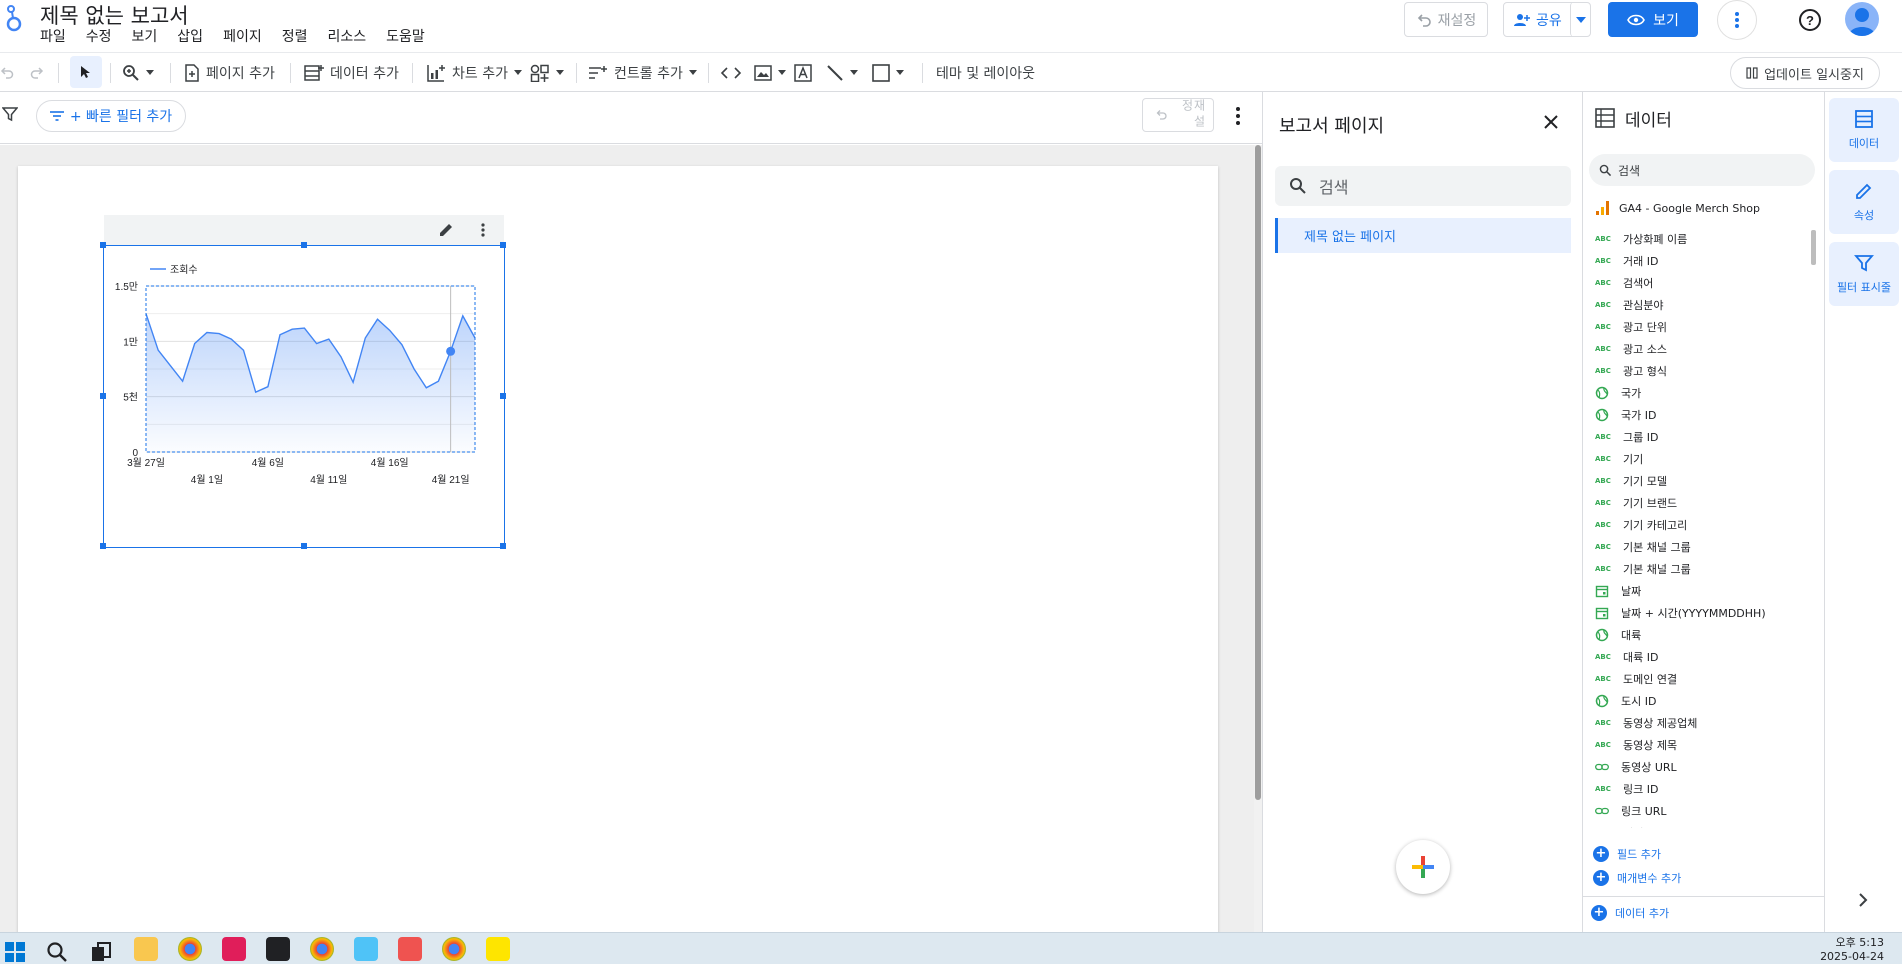 Image resolution: width=1902 pixels, height=964 pixels. What do you see at coordinates (1653, 19) in the screenshot?
I see `view-button: 보기` at bounding box center [1653, 19].